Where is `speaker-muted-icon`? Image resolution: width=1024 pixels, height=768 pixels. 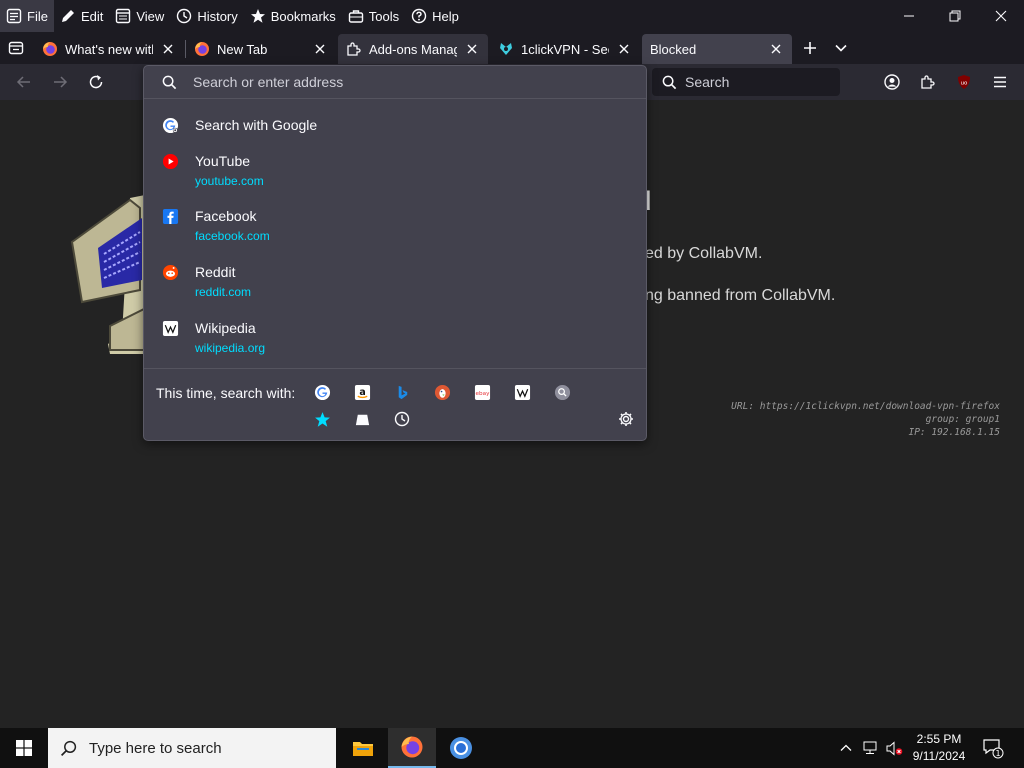 speaker-muted-icon is located at coordinates (894, 748).